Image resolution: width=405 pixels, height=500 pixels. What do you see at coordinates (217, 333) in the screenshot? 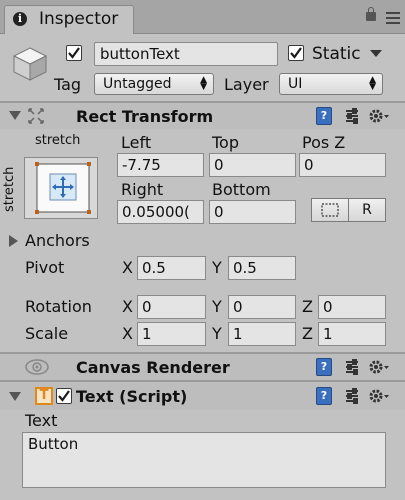
I see `scale-y-label: Y` at bounding box center [217, 333].